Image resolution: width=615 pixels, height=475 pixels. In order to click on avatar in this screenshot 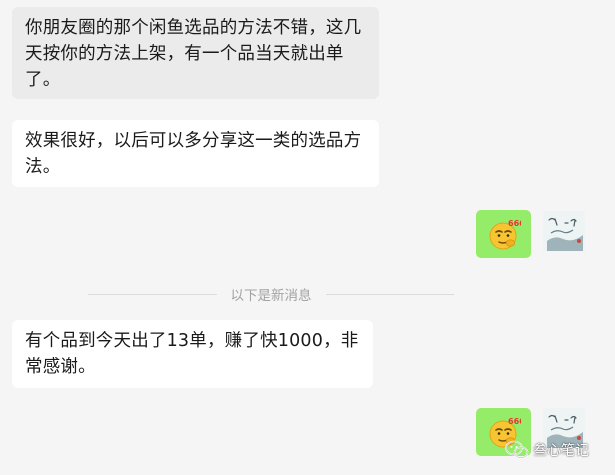, I will do `click(564, 231)`.